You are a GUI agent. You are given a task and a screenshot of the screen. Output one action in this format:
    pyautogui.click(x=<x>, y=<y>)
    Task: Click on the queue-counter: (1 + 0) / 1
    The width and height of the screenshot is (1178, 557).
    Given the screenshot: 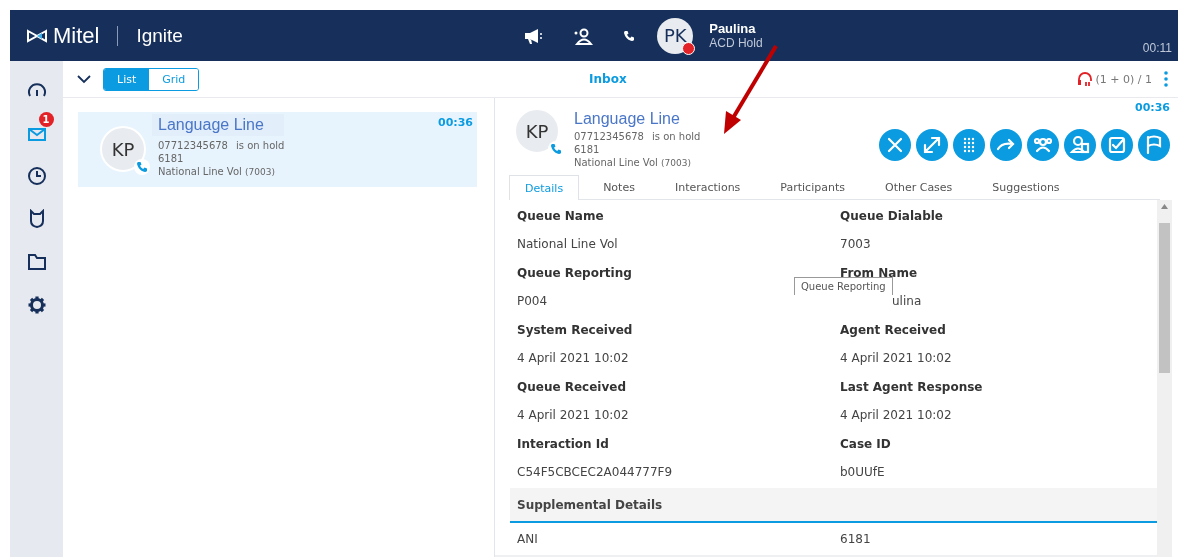 What is the action you would take?
    pyautogui.click(x=1123, y=79)
    